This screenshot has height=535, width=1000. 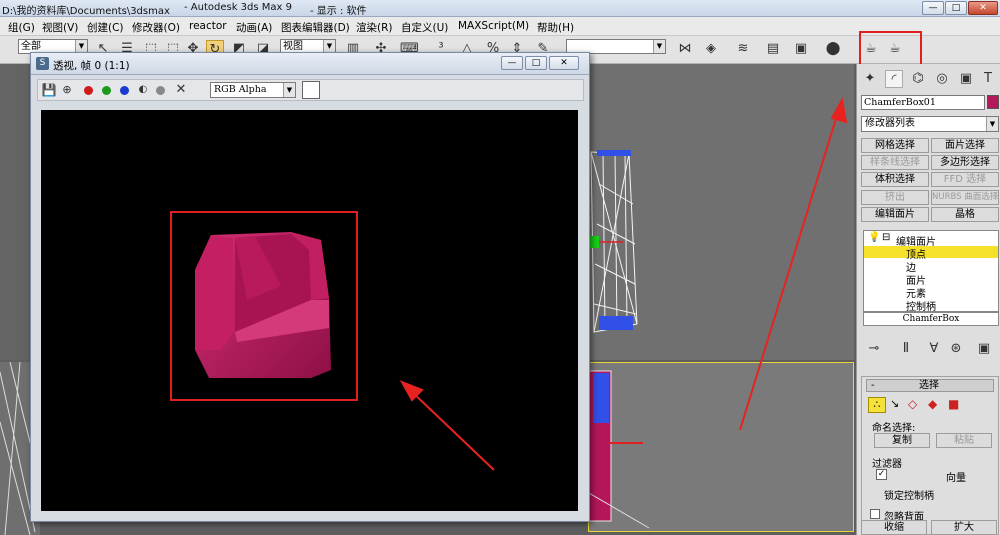 I want to click on arrow-to-toolbar, so click(x=789, y=271).